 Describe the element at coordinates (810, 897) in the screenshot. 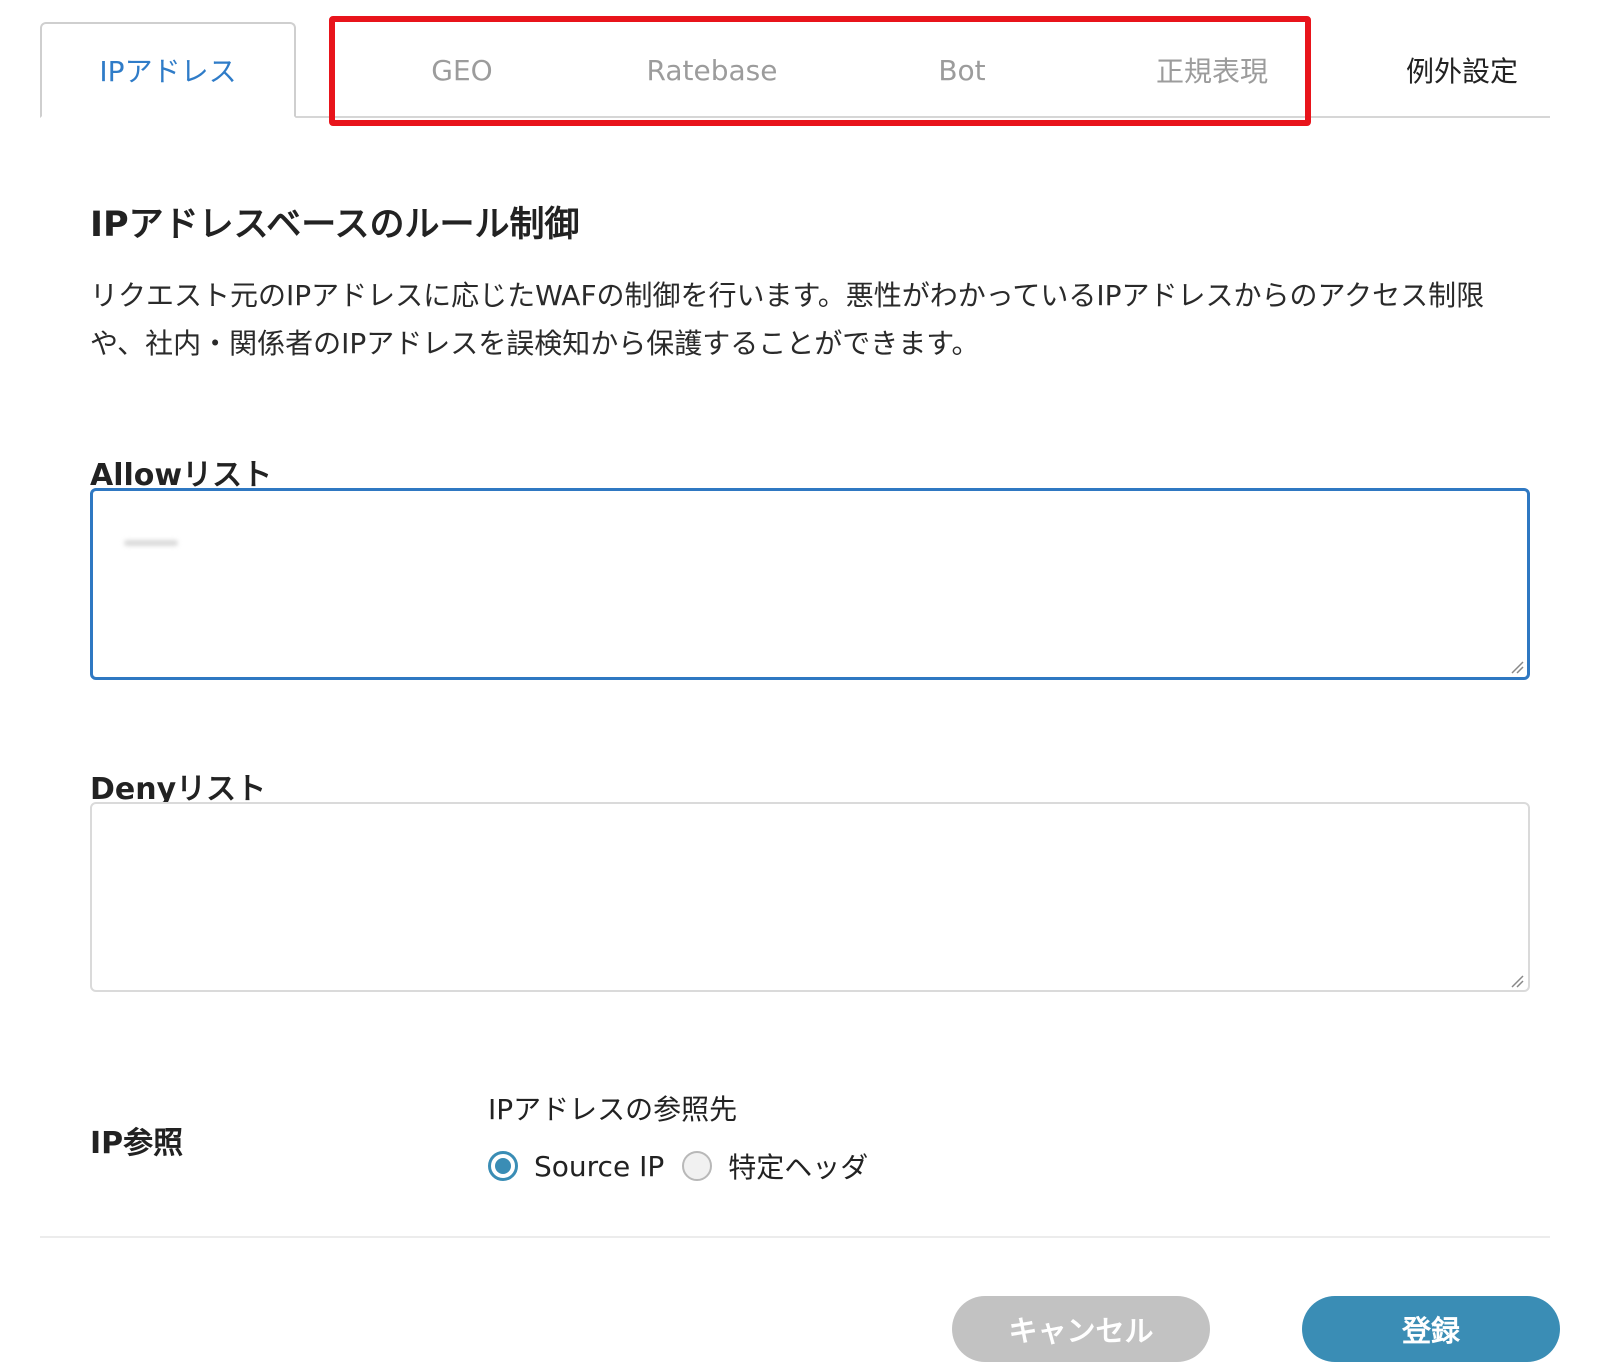

I see `deny-list-textarea` at that location.